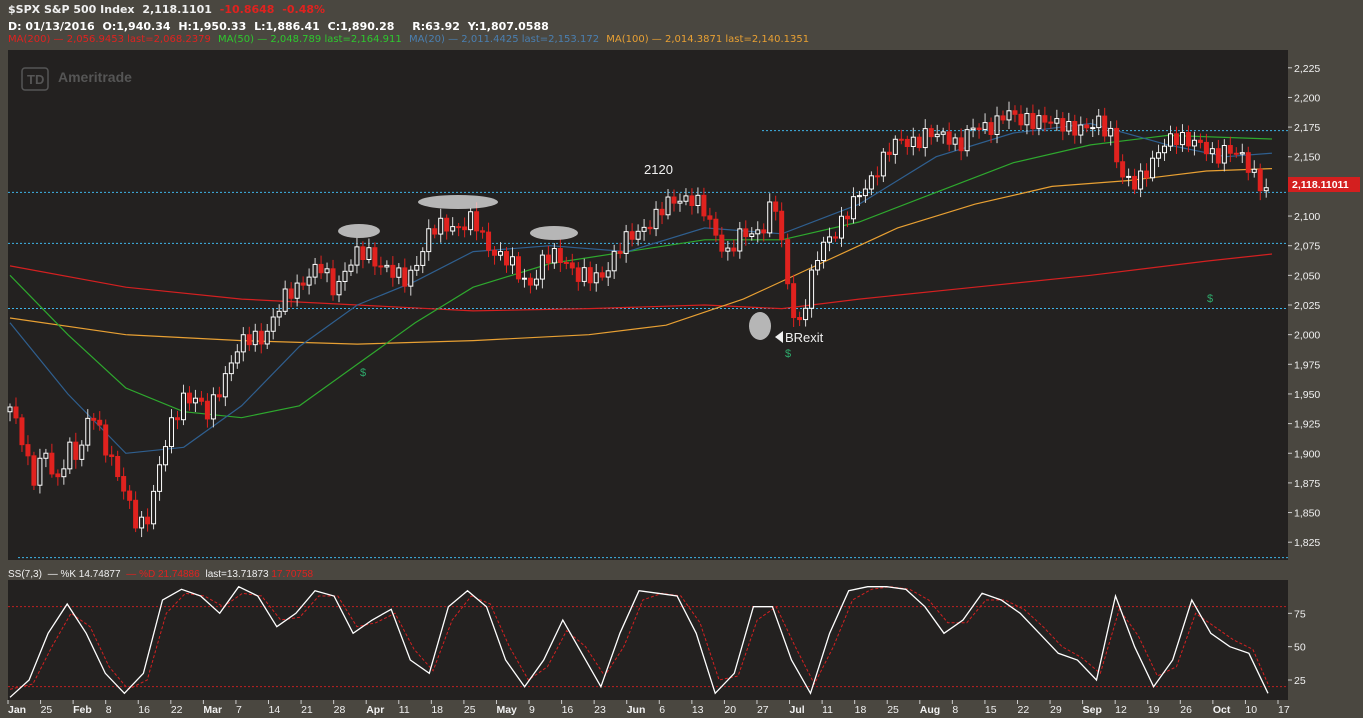 The height and width of the screenshot is (718, 1363). What do you see at coordinates (1307, 543) in the screenshot?
I see `price-tick-label: 1,825` at bounding box center [1307, 543].